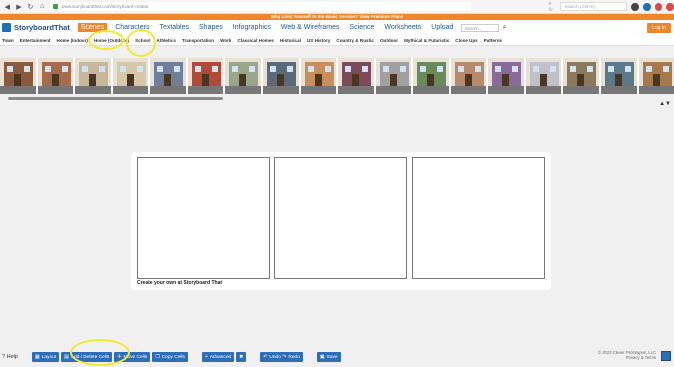 The width and height of the screenshot is (674, 367). Describe the element at coordinates (281, 357) in the screenshot. I see `undo-button: ↶ Undo ↷ Redo` at that location.